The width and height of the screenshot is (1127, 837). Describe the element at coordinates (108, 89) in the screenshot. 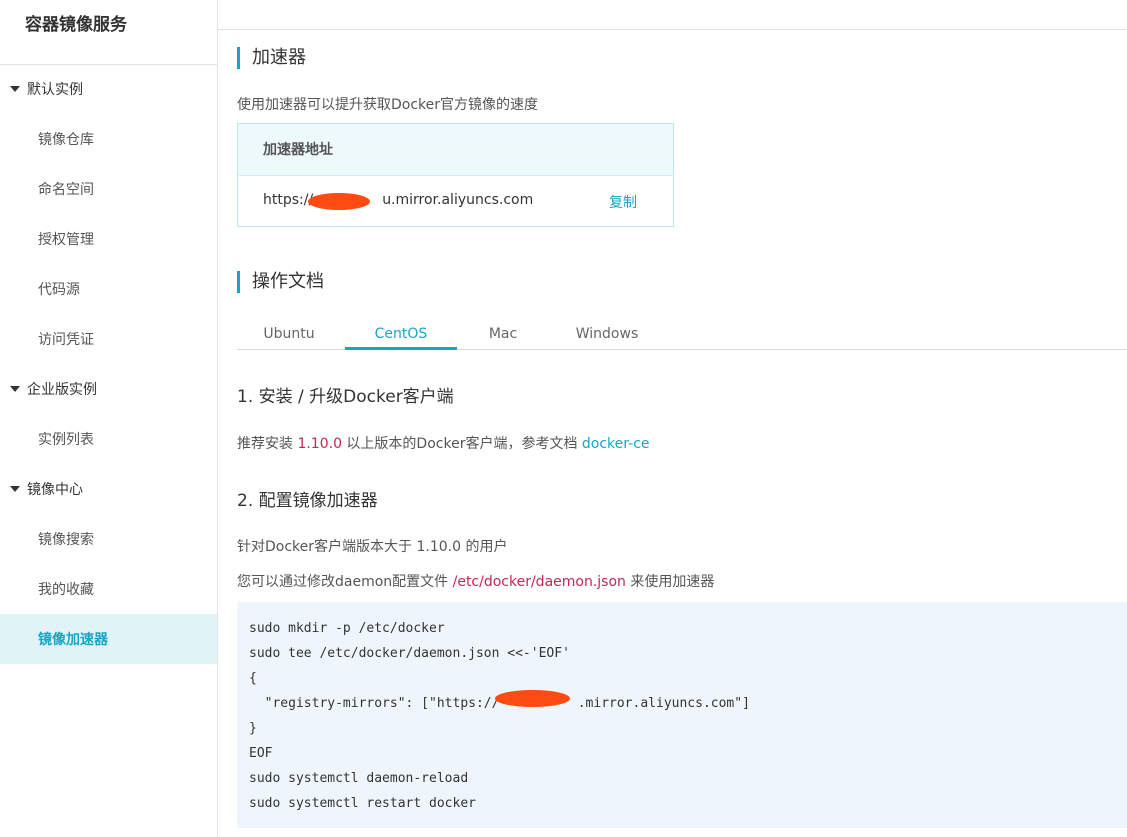

I see `nav-group-default-instance: 默认实例` at that location.